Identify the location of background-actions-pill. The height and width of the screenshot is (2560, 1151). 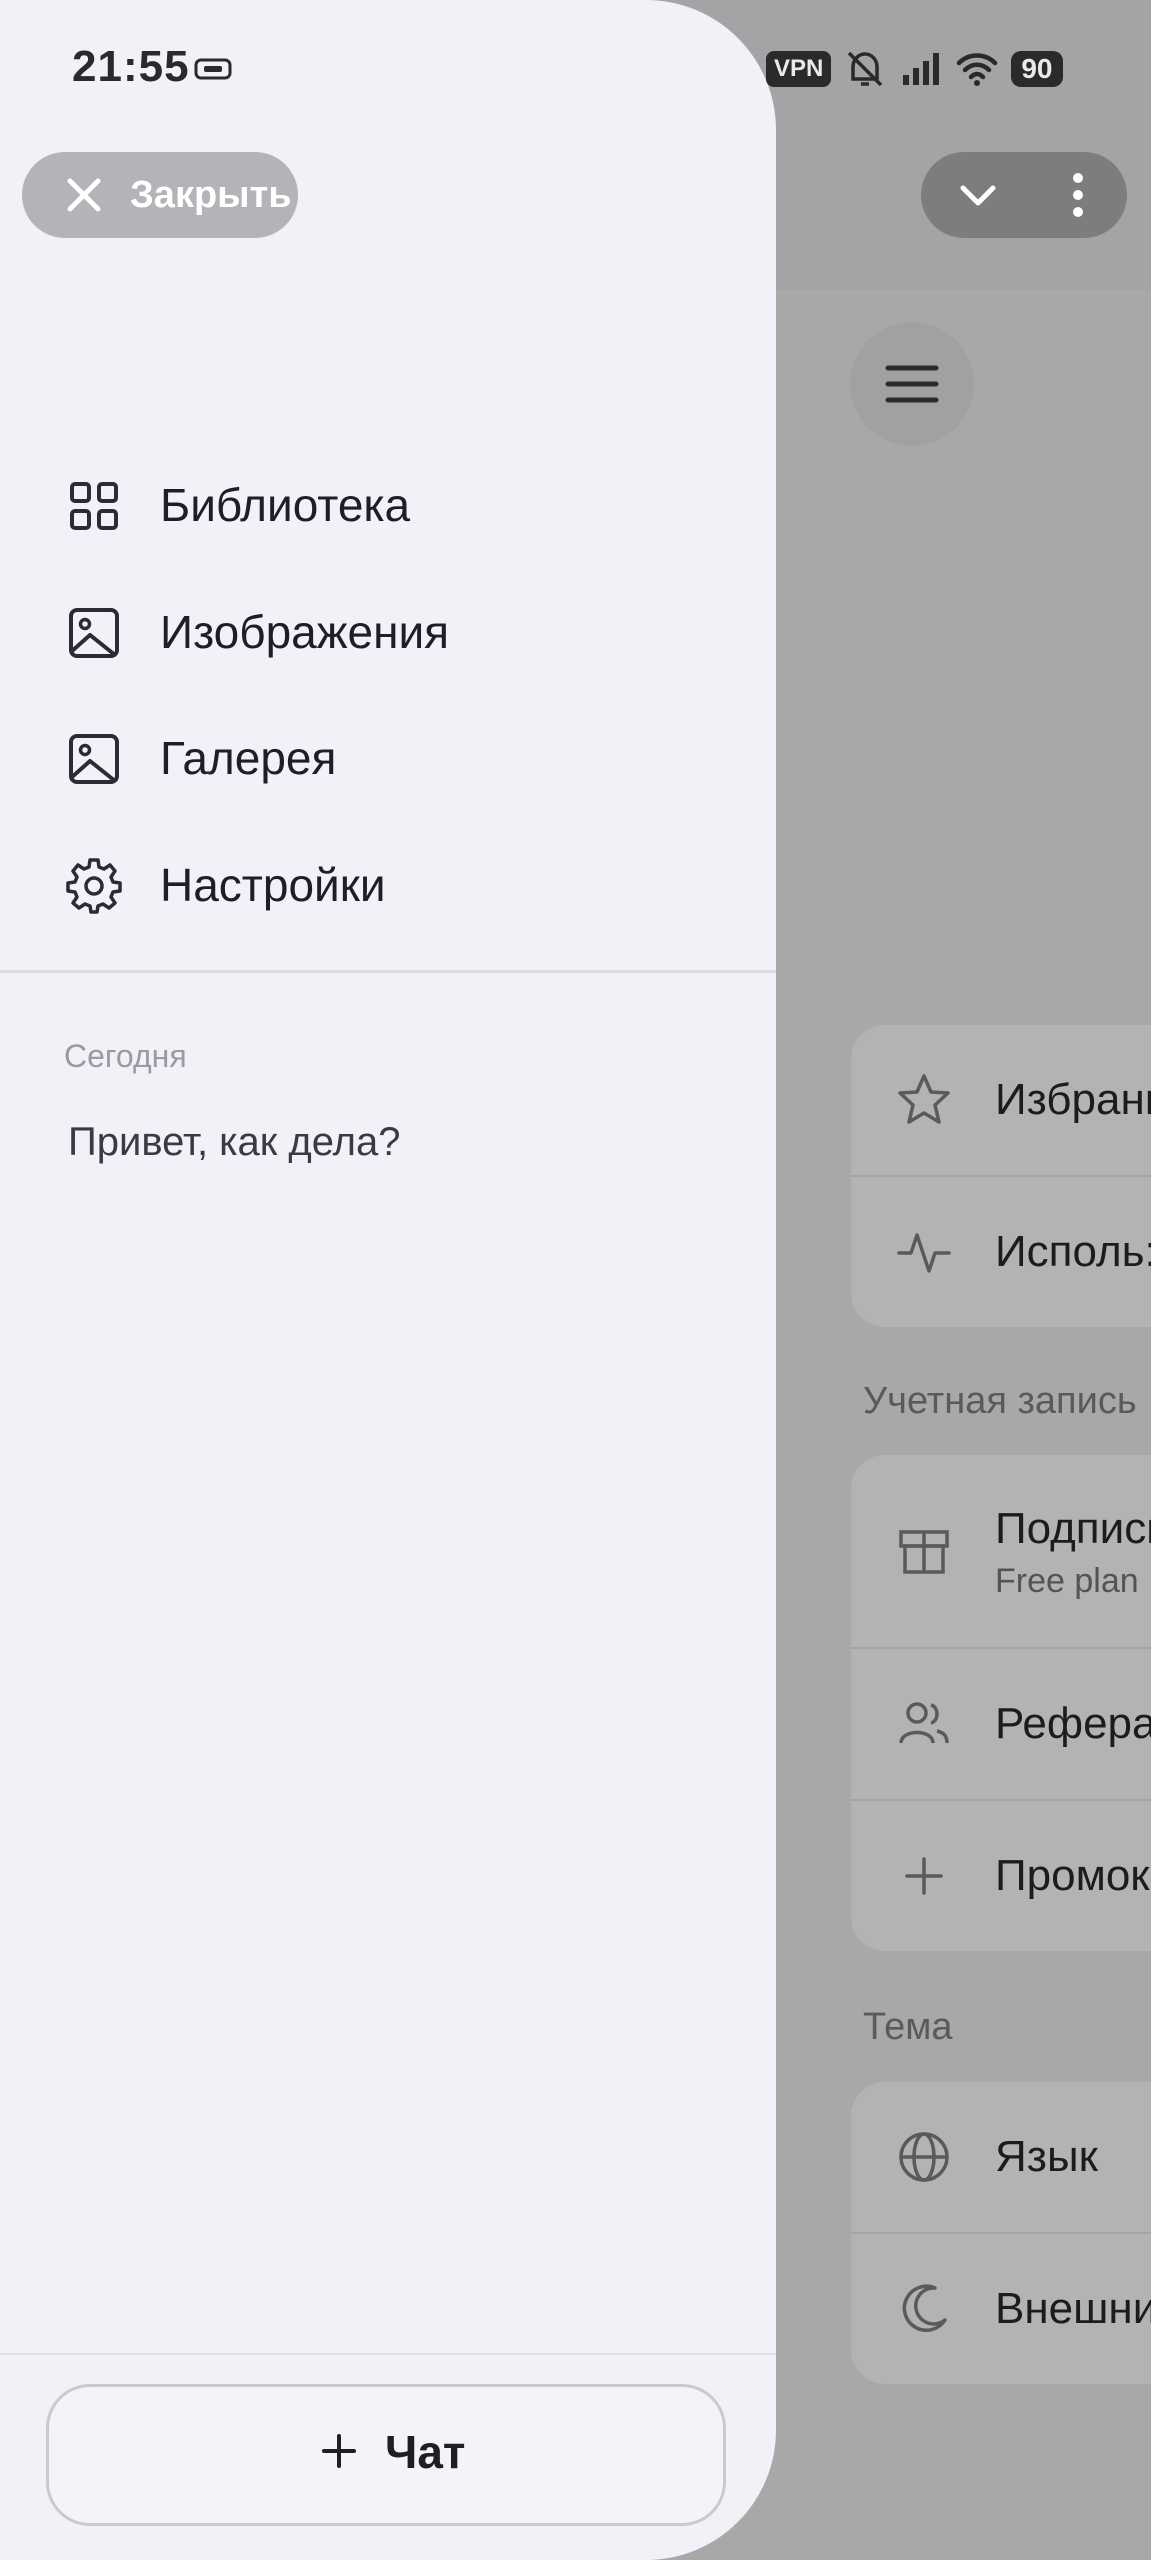
(1024, 195).